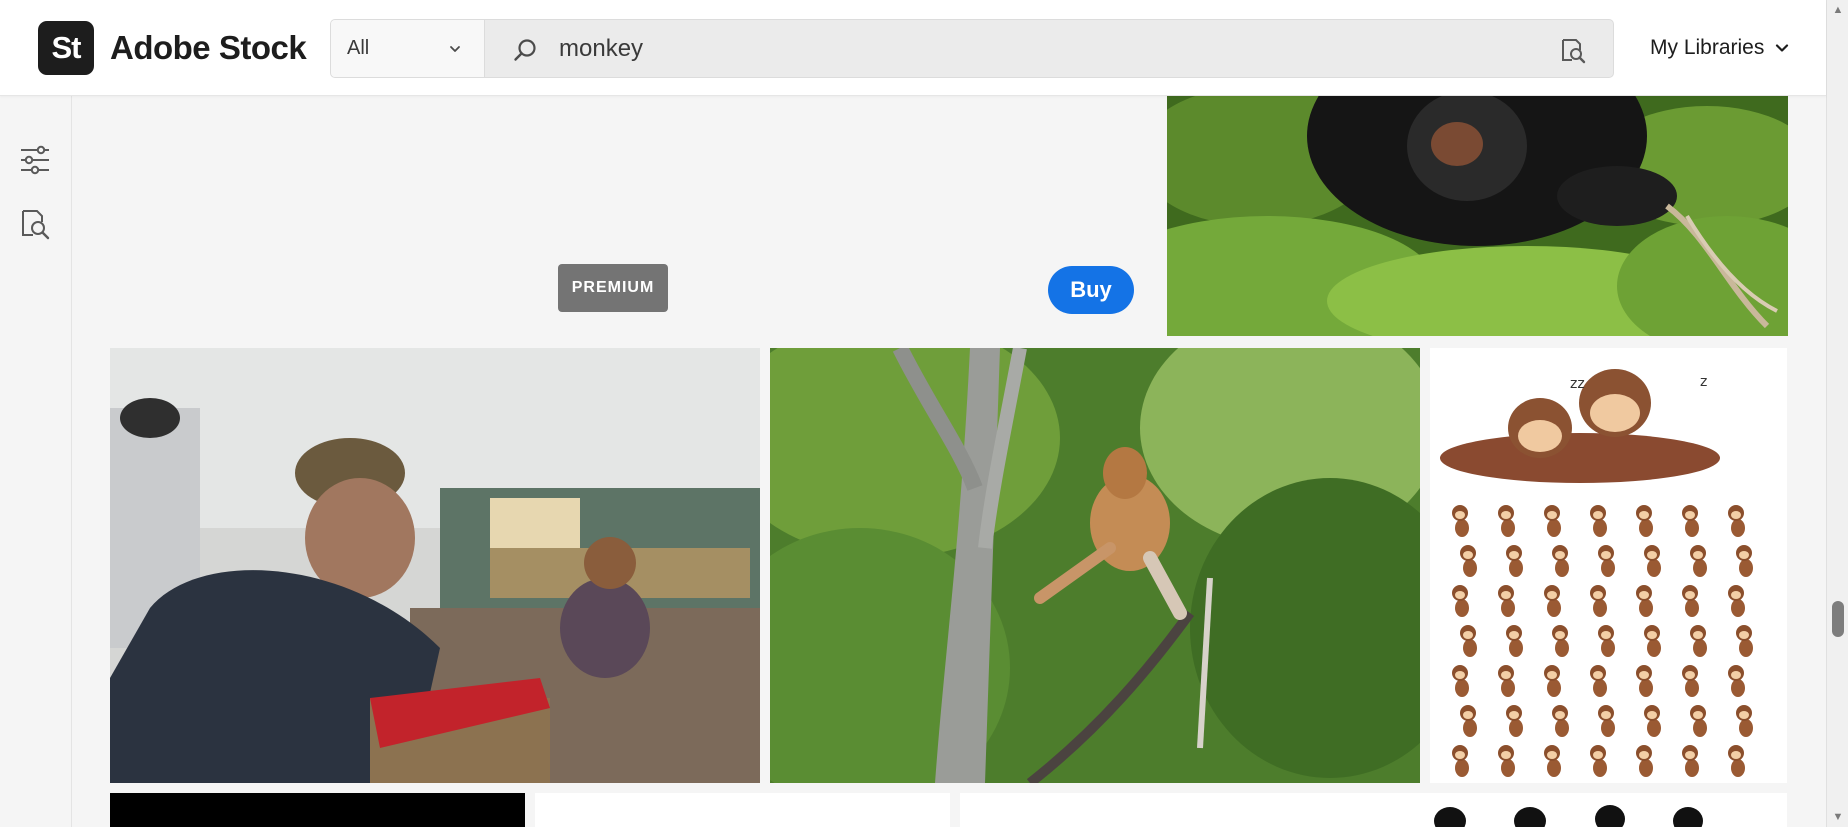 The image size is (1848, 827). I want to click on page-scrollbar: ▲ ▼, so click(1837, 413).